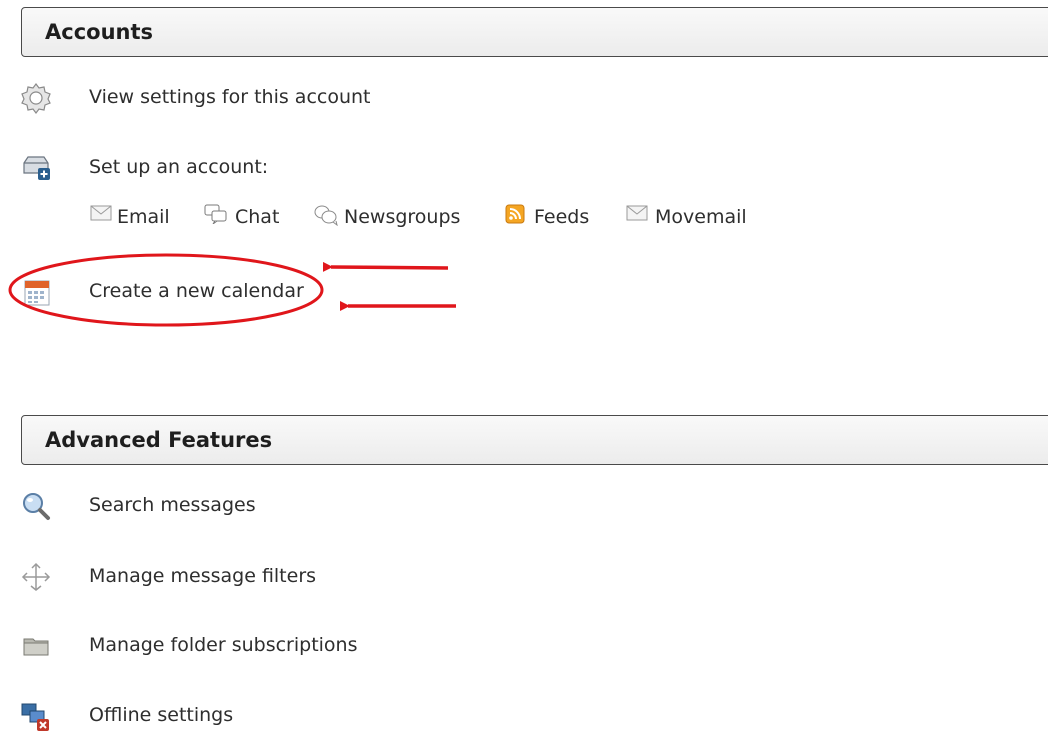 Image resolution: width=1048 pixels, height=736 pixels. What do you see at coordinates (196, 291) in the screenshot?
I see `create-calendar-label: Create a new calendar` at bounding box center [196, 291].